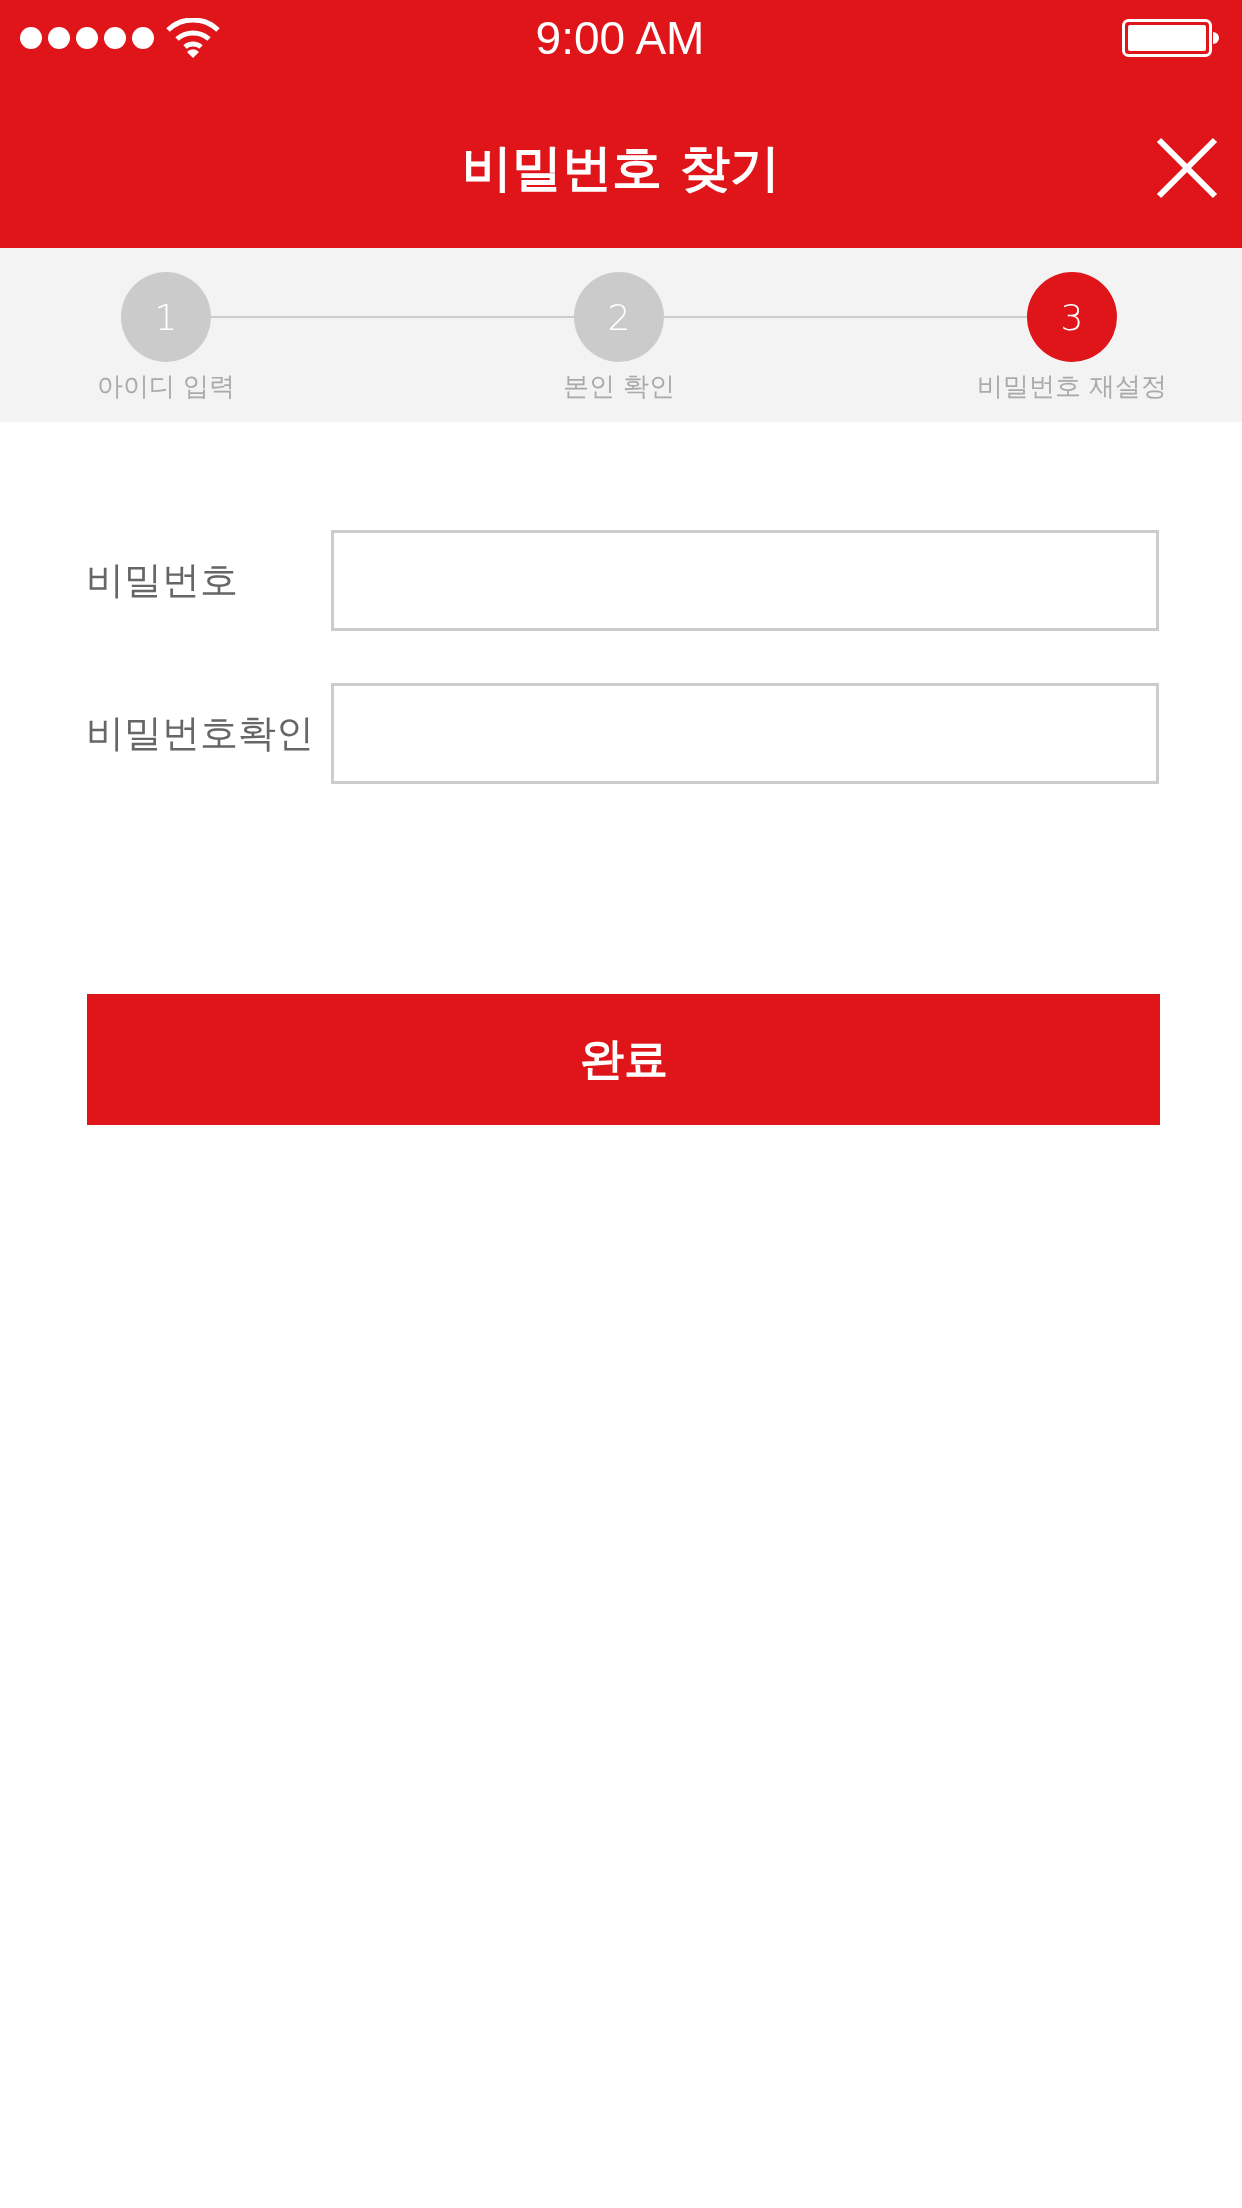 The image size is (1242, 2208). What do you see at coordinates (166, 386) in the screenshot?
I see `step-label: 아이디 입력` at bounding box center [166, 386].